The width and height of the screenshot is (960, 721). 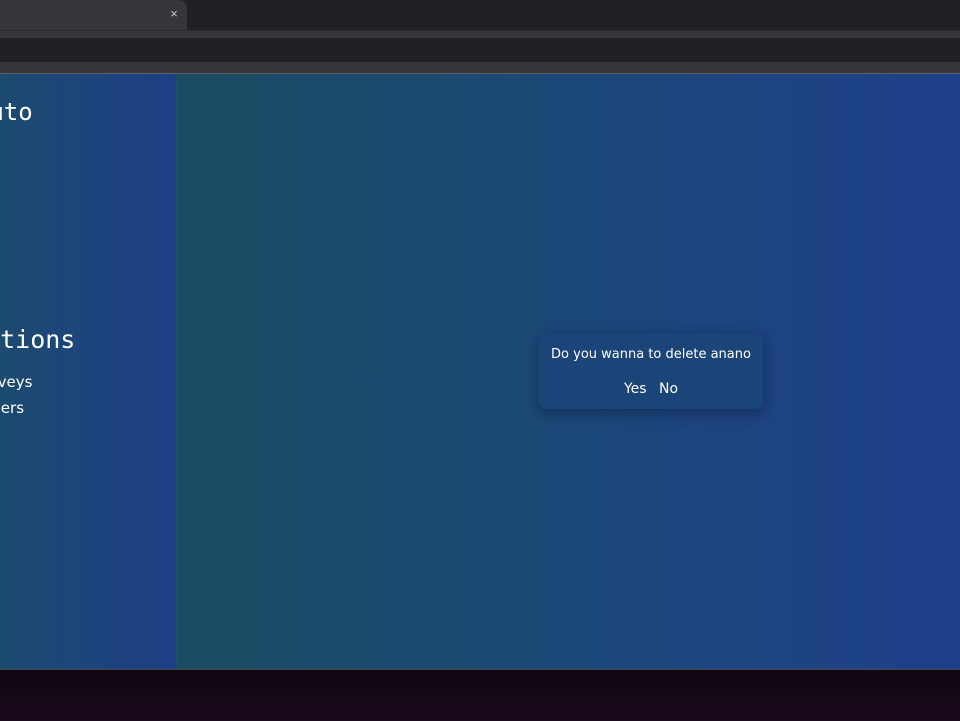 What do you see at coordinates (480, 15) in the screenshot?
I see `browser-tab-strip: ×` at bounding box center [480, 15].